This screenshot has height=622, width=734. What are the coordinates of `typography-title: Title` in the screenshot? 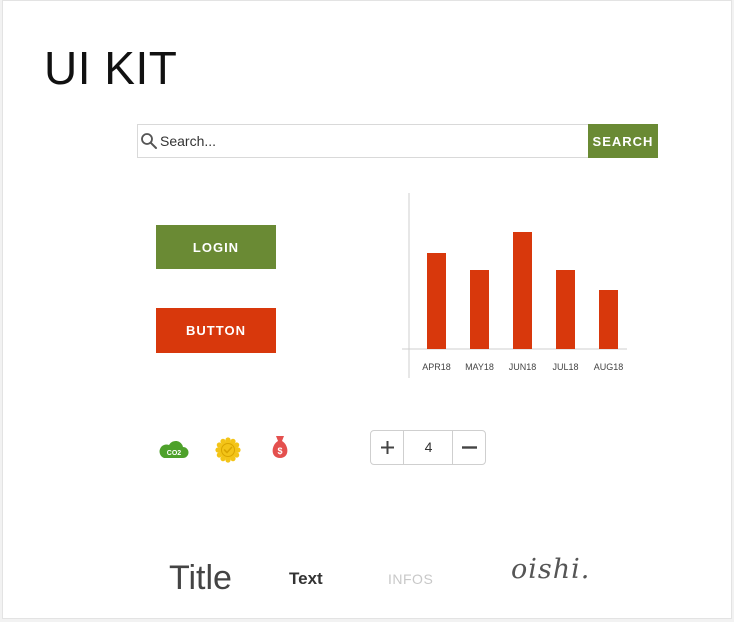 It's located at (200, 578).